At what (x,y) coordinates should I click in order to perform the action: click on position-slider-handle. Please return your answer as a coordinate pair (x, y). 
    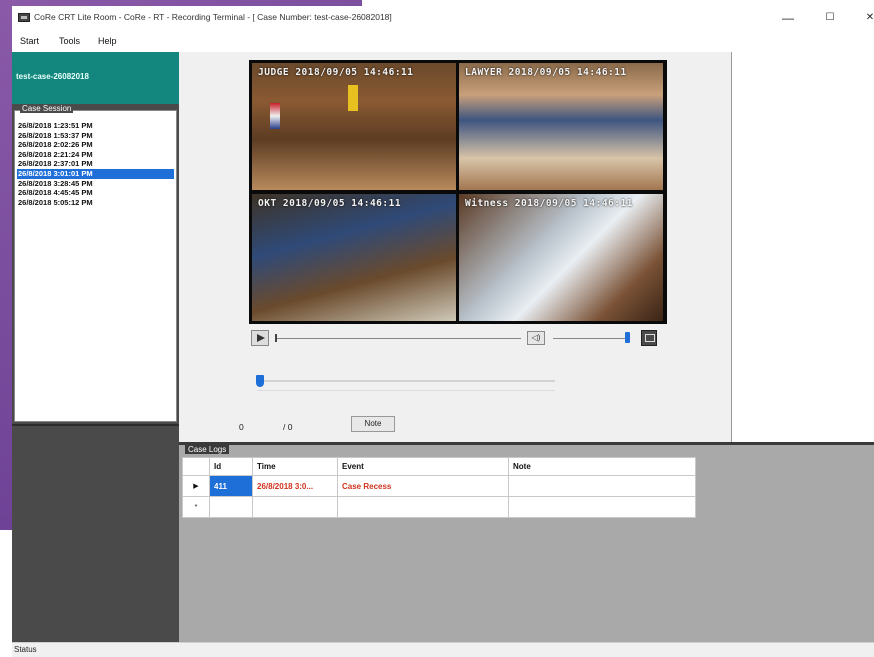
    Looking at the image, I should click on (260, 381).